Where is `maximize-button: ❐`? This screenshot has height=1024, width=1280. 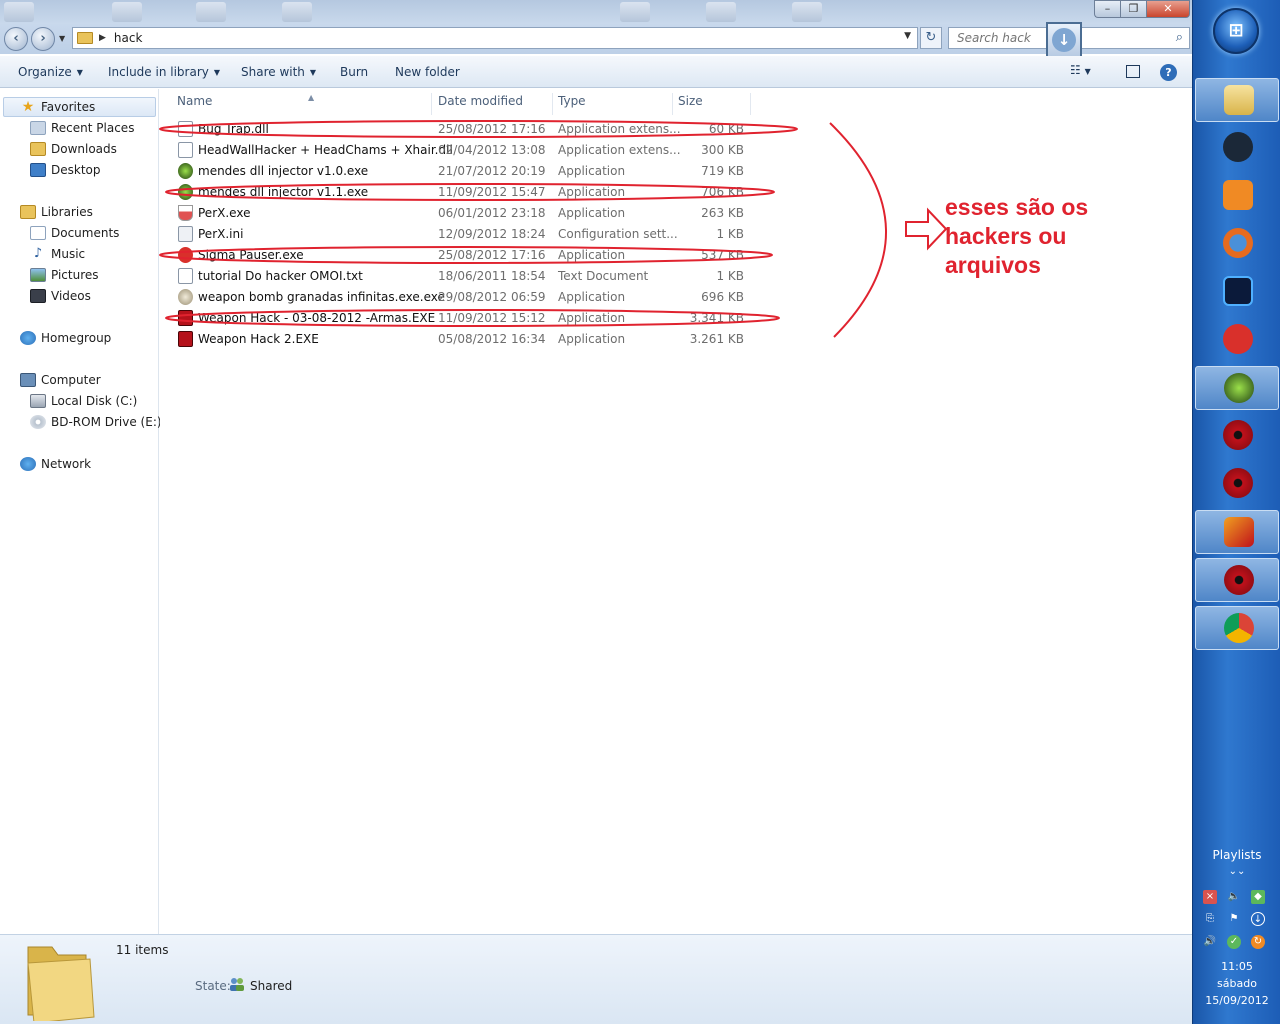
maximize-button: ❐ is located at coordinates (1133, 9).